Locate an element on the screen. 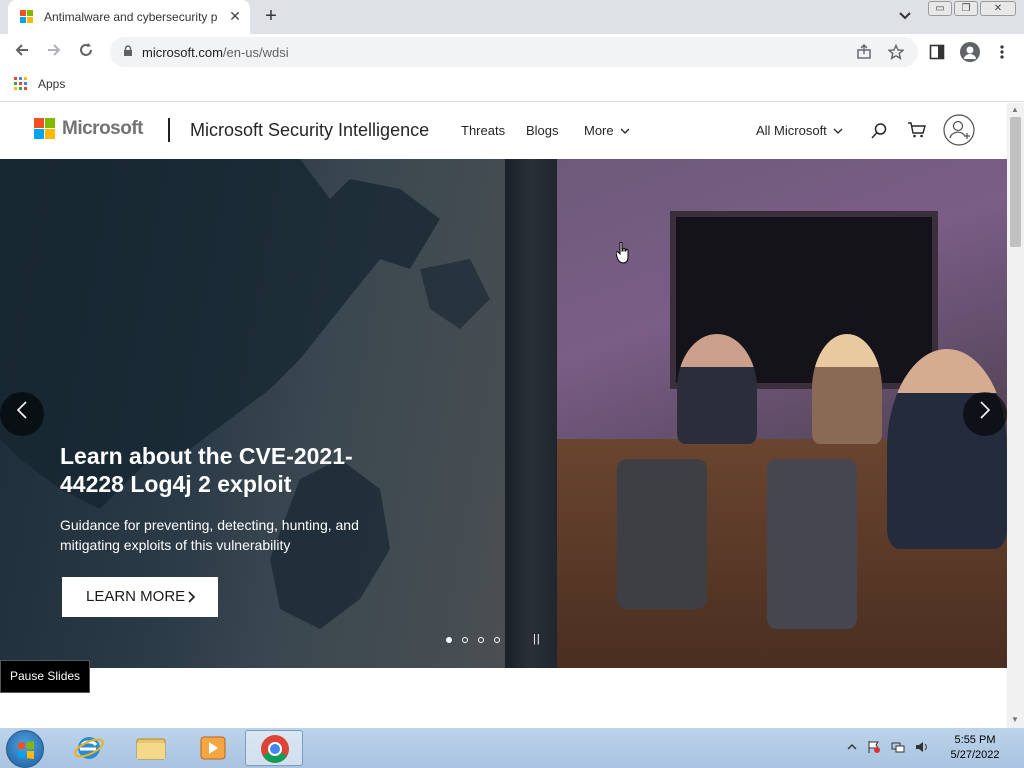  taskbar-file-explorer is located at coordinates (151, 748).